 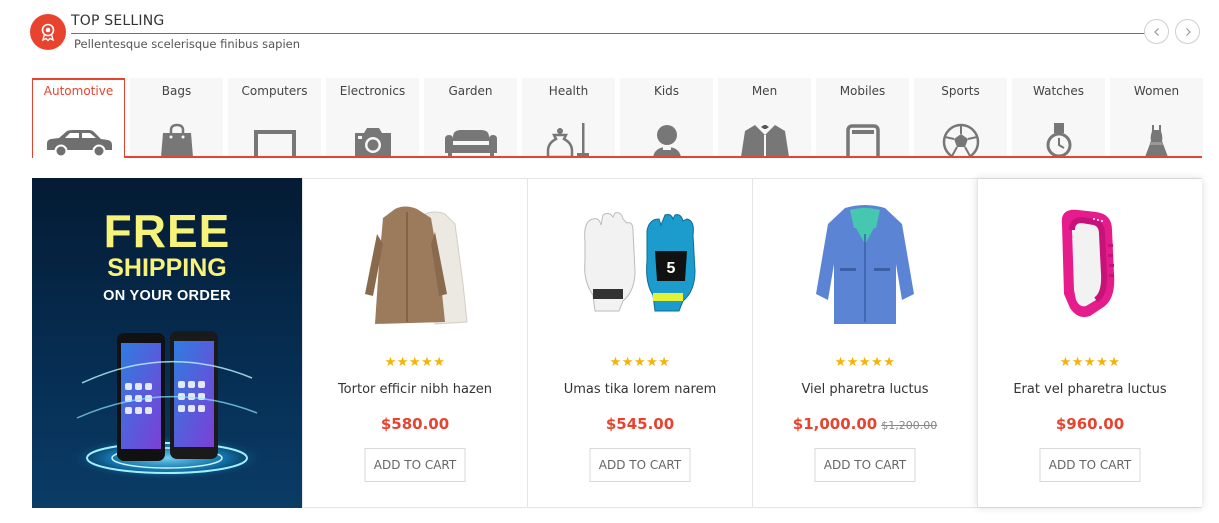 I want to click on chevron-right-icon, so click(x=1188, y=31).